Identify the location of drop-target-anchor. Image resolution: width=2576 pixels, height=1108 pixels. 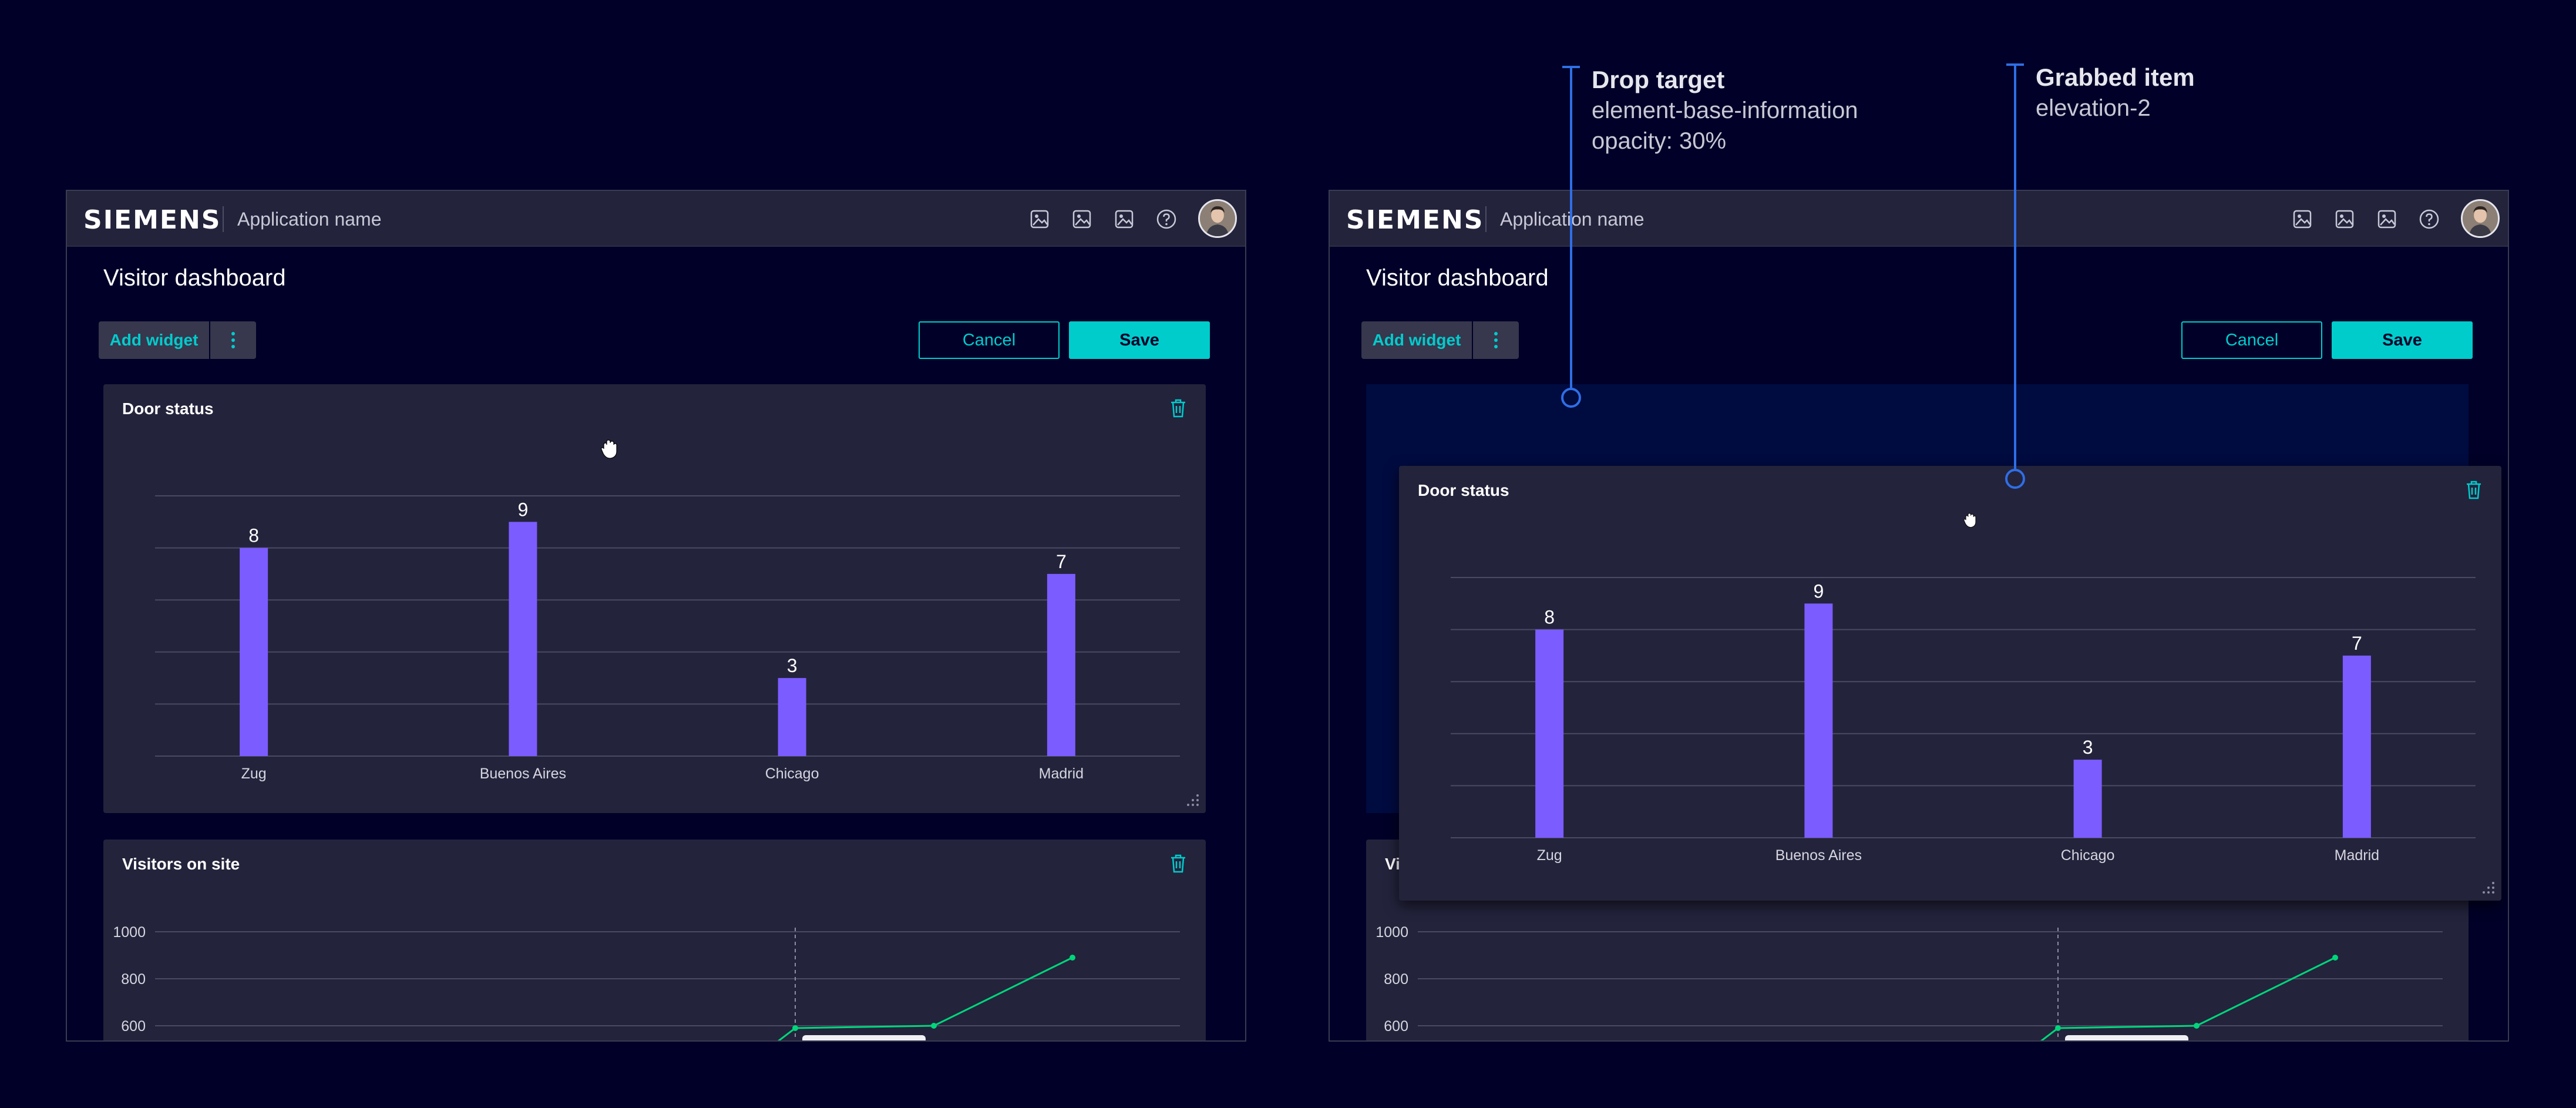
(1571, 398).